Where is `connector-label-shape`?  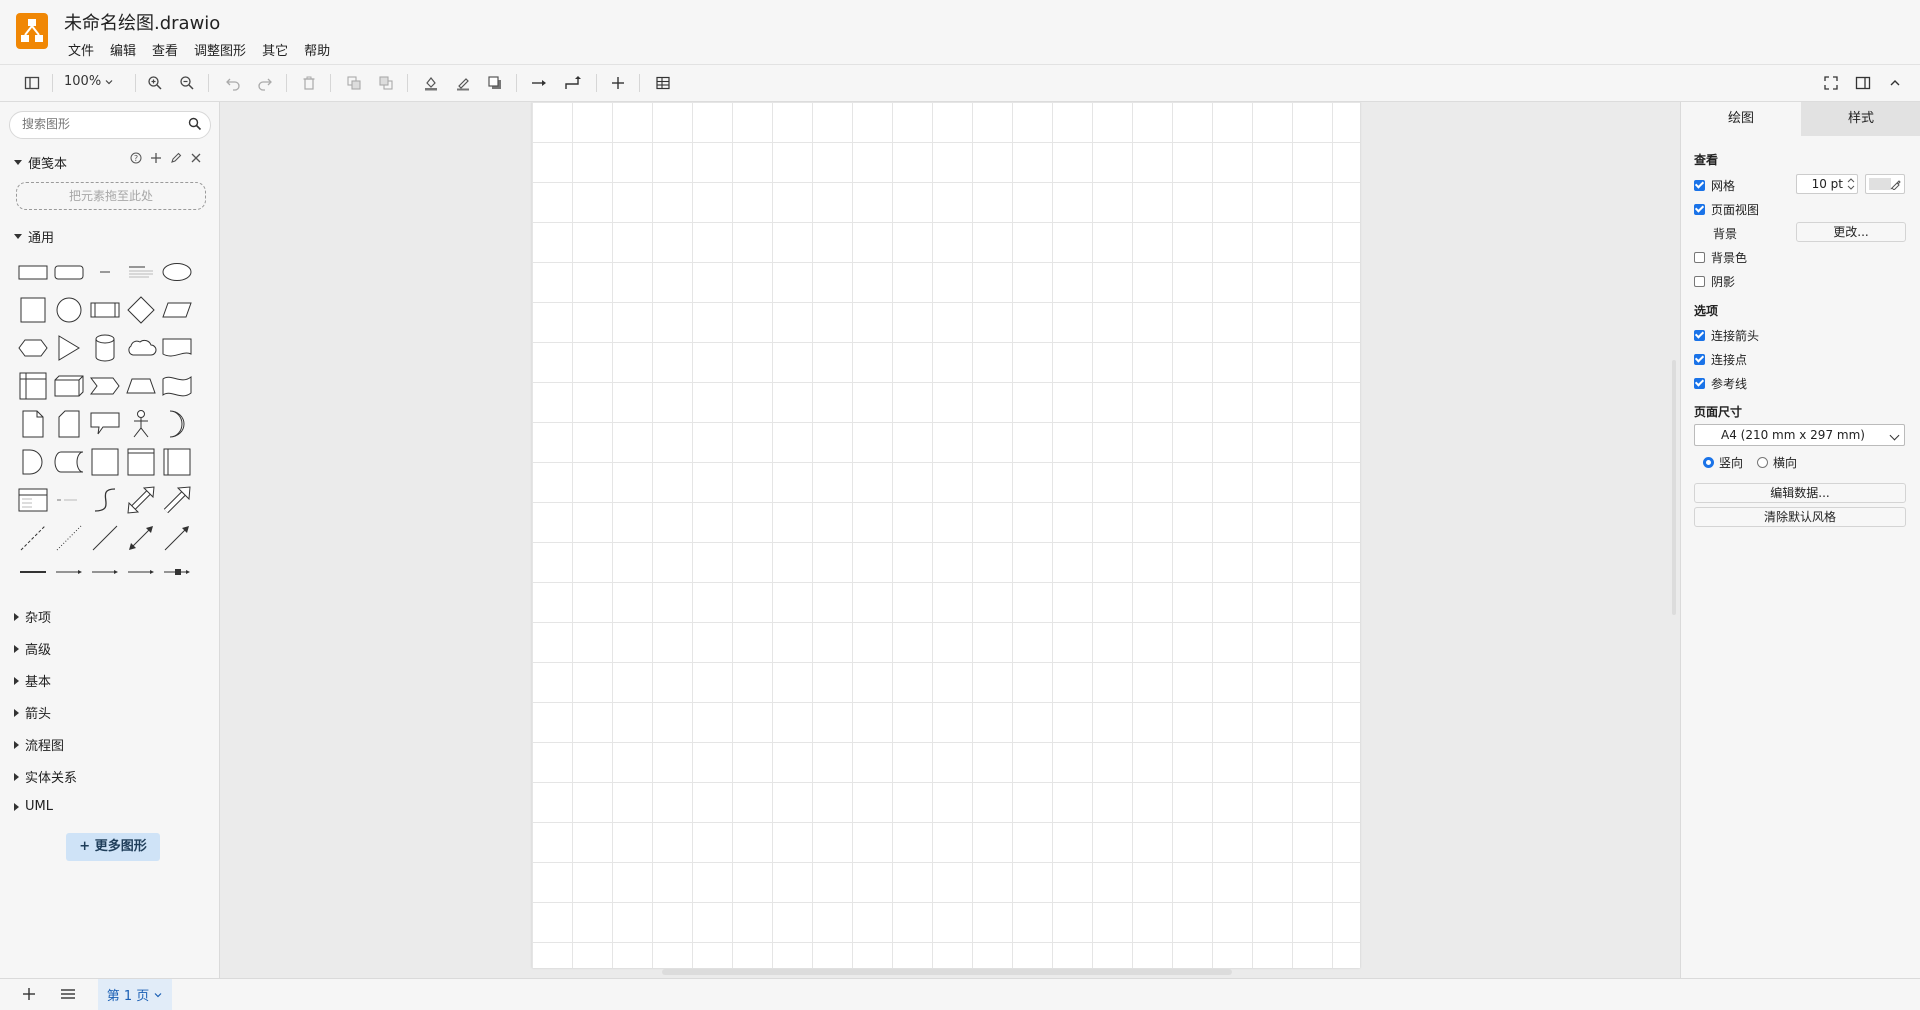 connector-label-shape is located at coordinates (105, 572).